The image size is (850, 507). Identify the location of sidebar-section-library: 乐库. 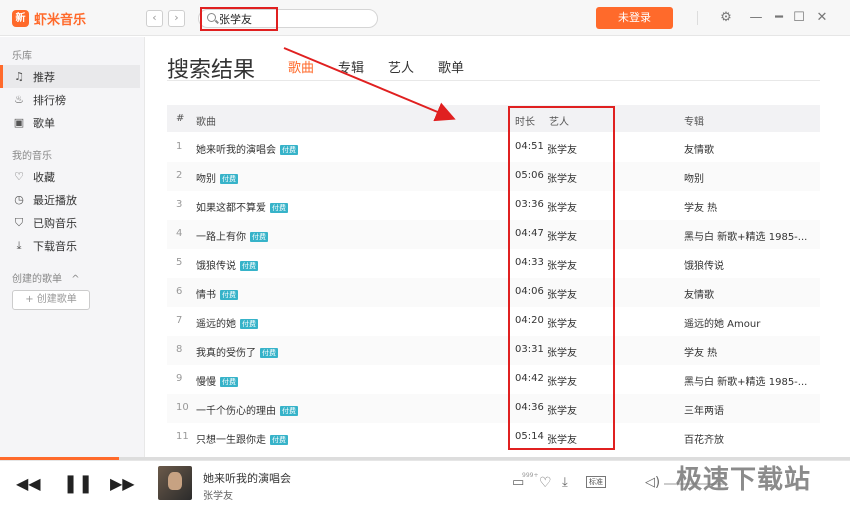
(22, 56).